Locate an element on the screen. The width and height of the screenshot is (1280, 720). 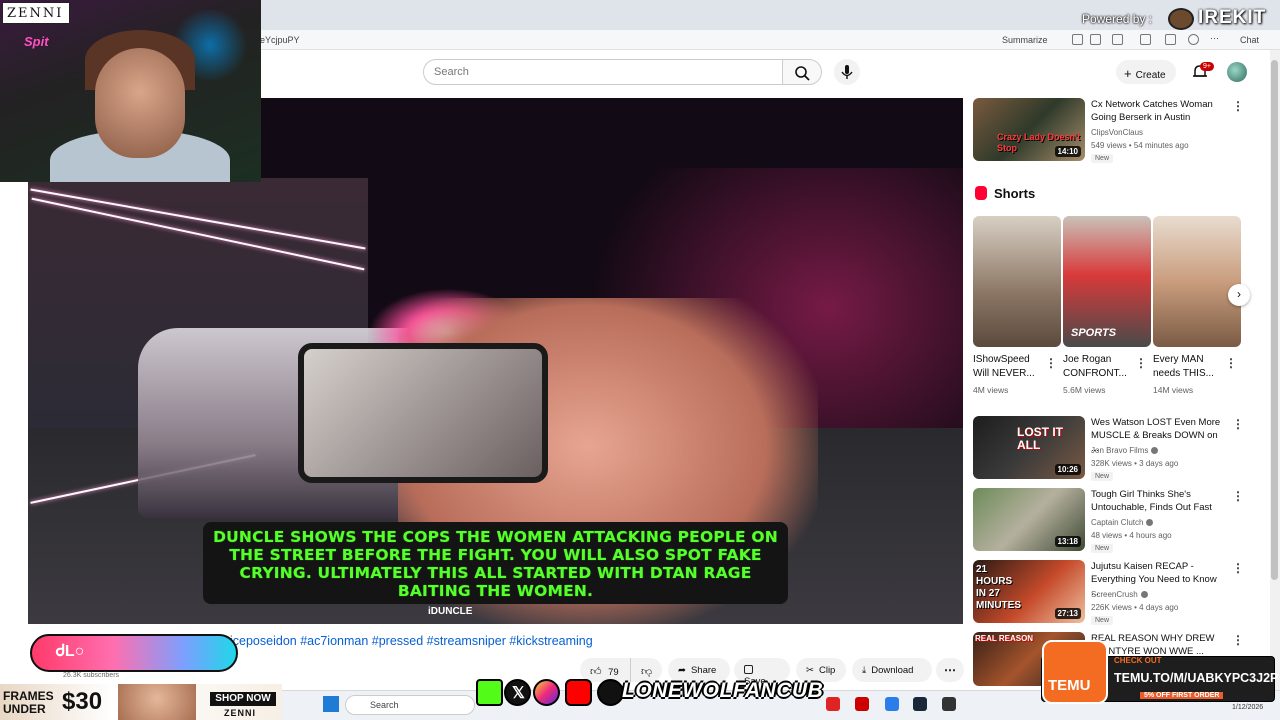
youtube-icon is located at coordinates (578, 692).